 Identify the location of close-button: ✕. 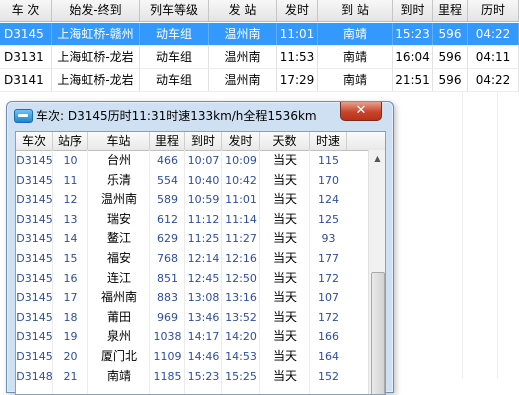
(361, 111).